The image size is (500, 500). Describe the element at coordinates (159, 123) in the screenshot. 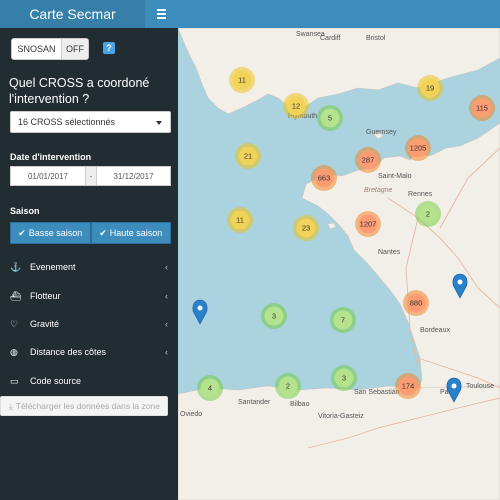

I see `caret-down-icon` at that location.